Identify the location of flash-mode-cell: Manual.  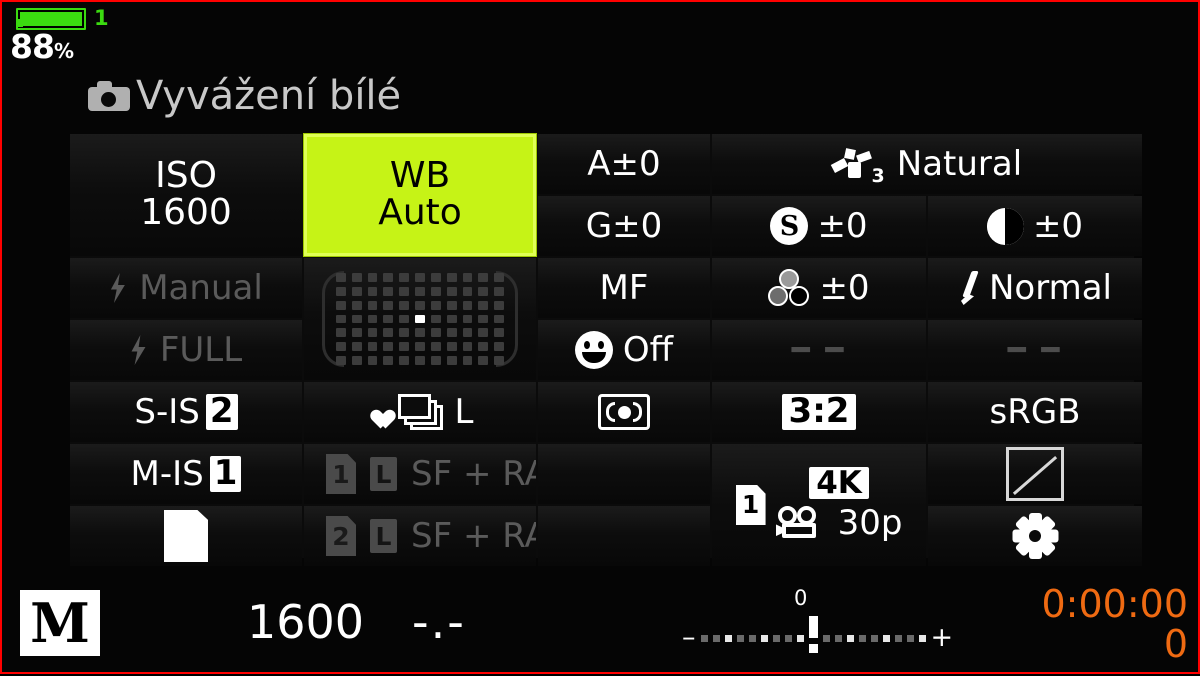
(186, 288).